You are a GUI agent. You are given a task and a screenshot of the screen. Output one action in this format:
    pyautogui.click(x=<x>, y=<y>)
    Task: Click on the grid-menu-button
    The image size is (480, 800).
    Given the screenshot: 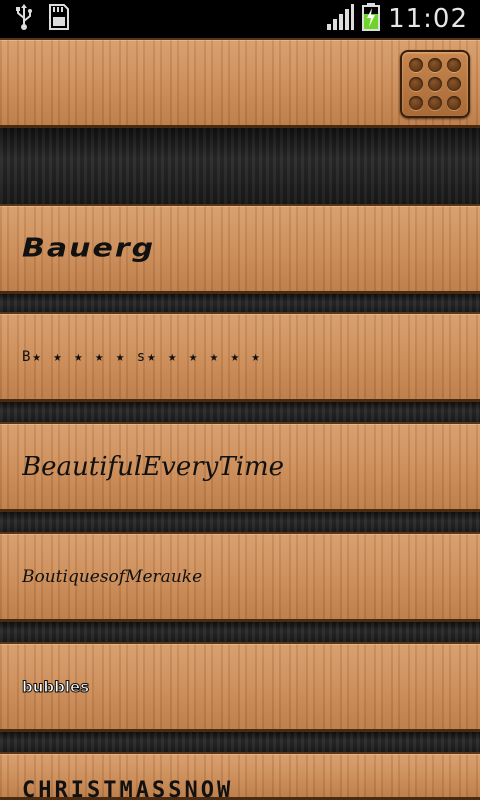 What is the action you would take?
    pyautogui.click(x=435, y=84)
    